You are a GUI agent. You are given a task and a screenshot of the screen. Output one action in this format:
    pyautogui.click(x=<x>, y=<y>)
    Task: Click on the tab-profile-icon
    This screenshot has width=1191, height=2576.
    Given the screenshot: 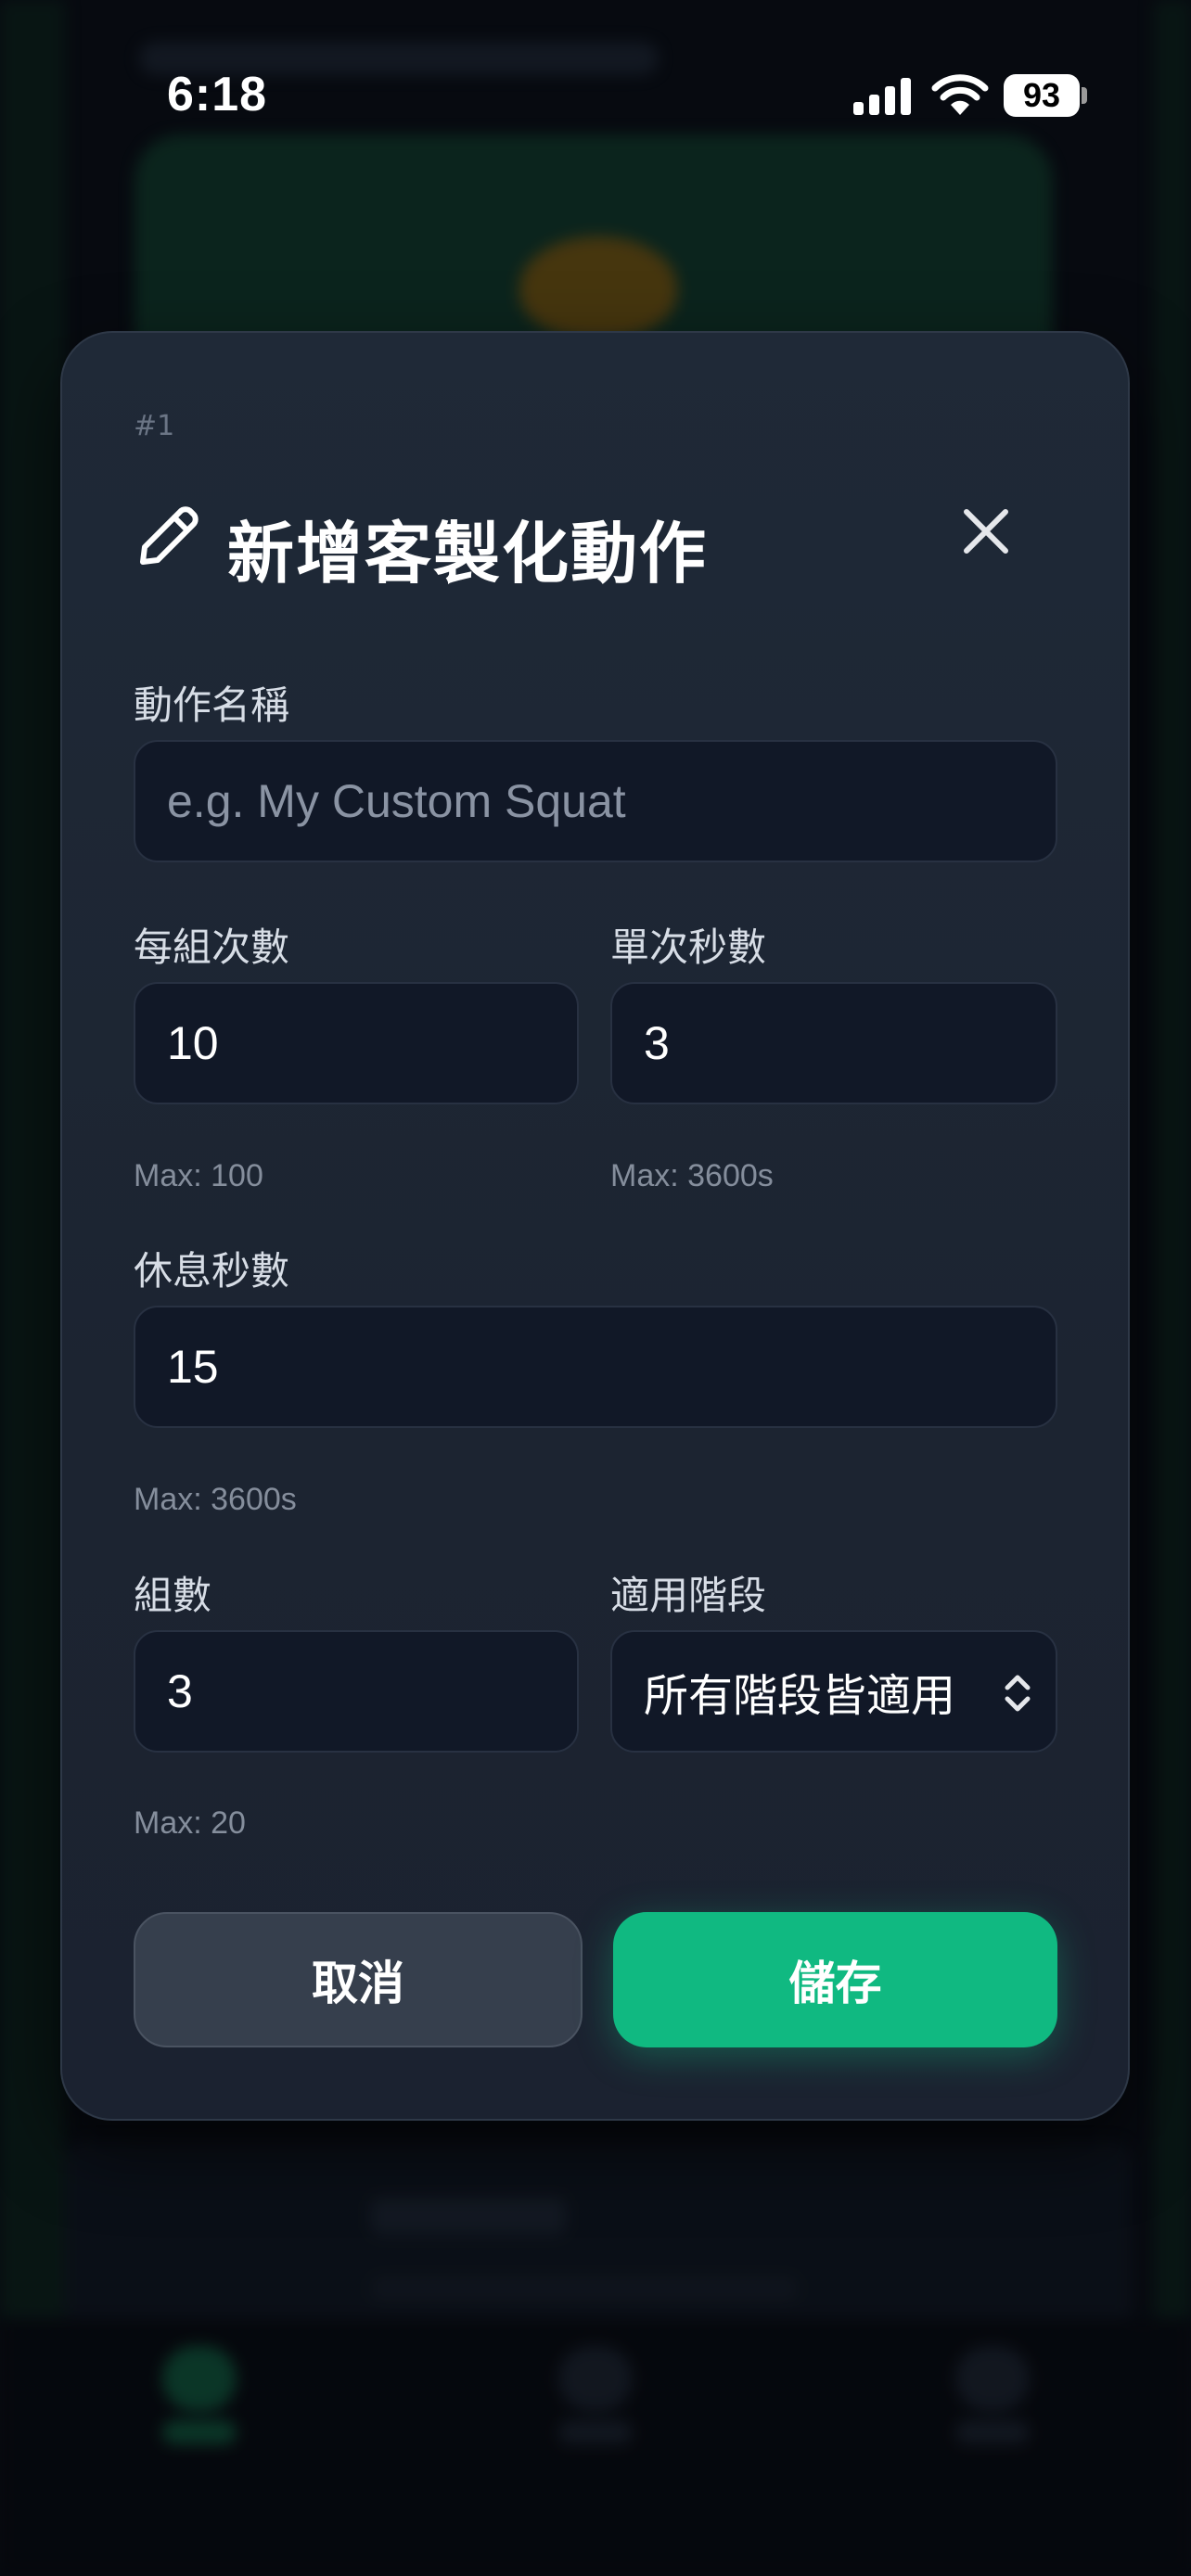 What is the action you would take?
    pyautogui.click(x=992, y=2379)
    